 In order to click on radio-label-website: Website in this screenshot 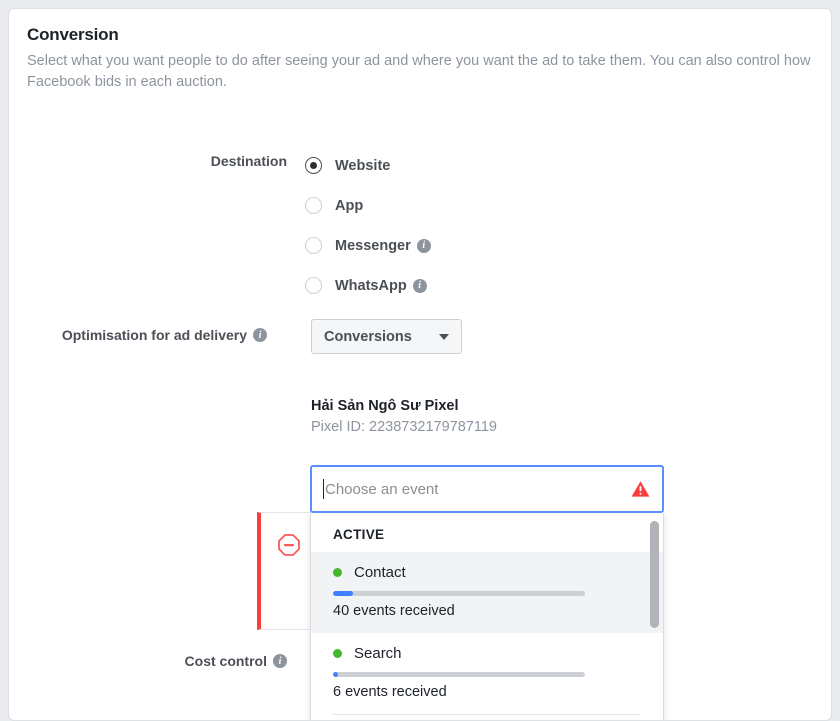, I will do `click(363, 165)`.